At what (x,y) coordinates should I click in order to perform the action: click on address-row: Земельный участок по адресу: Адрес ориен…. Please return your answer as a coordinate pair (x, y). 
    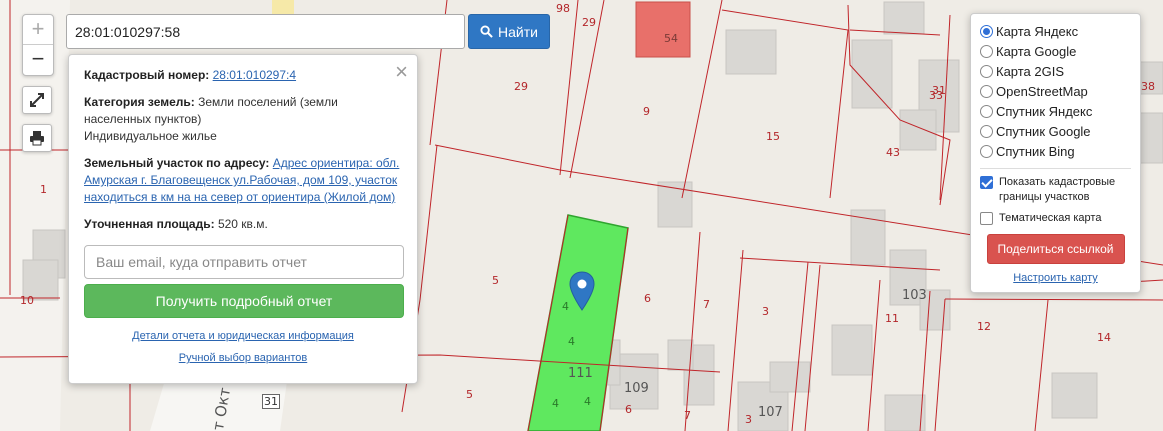
    Looking at the image, I should click on (243, 180).